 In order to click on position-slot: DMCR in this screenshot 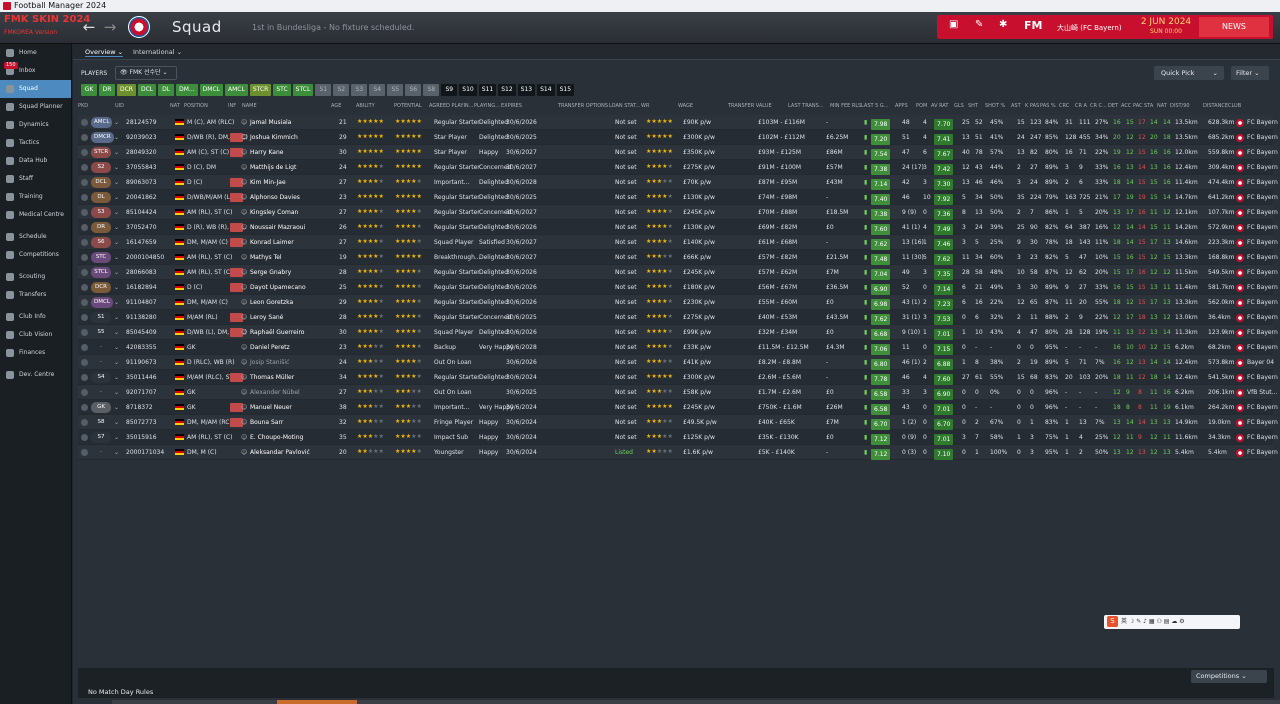, I will do `click(102, 137)`.